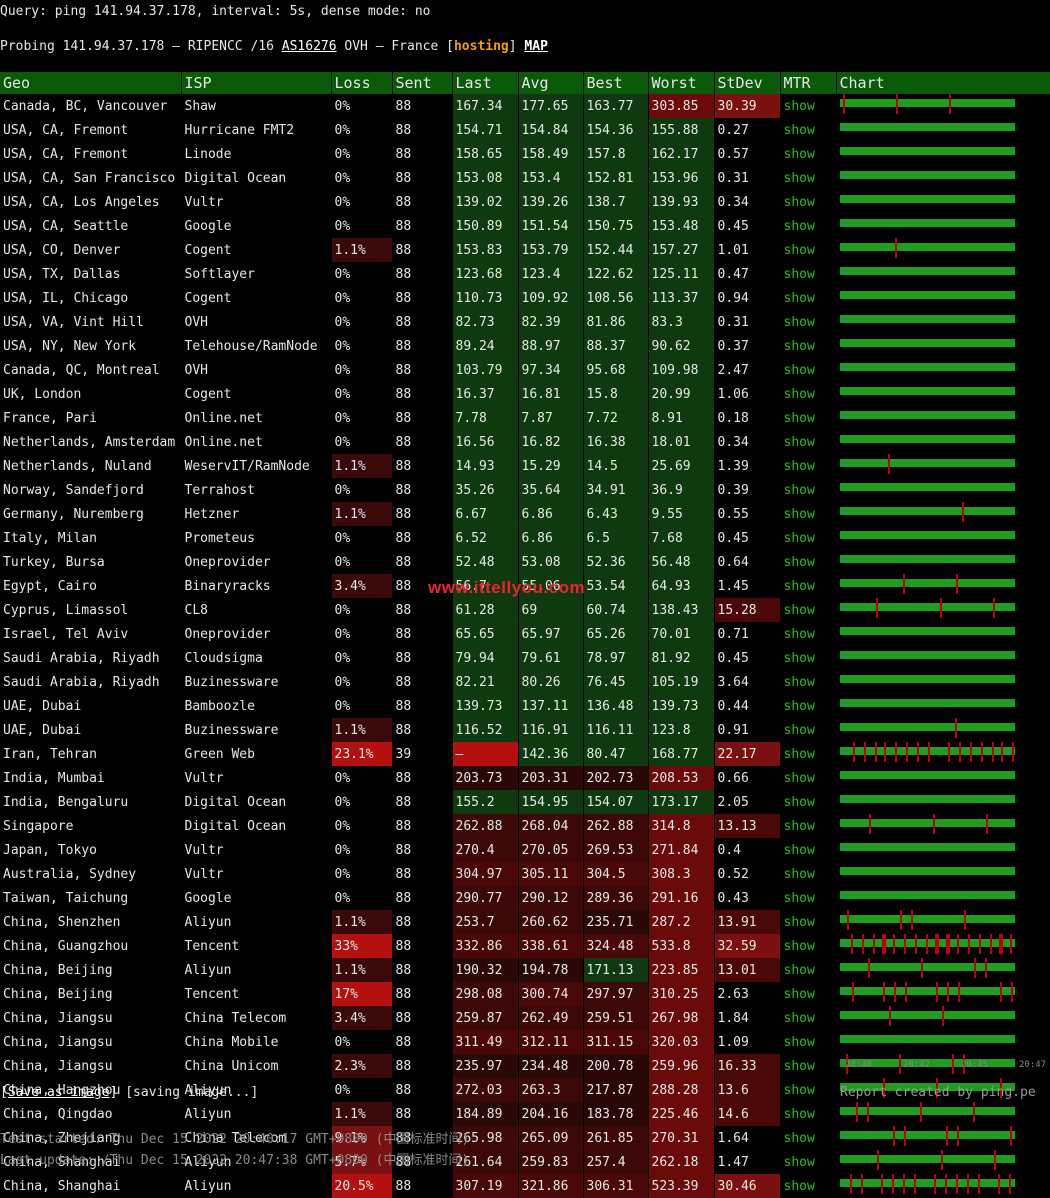 This screenshot has width=1050, height=1198. What do you see at coordinates (551, 1162) in the screenshot?
I see `cell-avg: 259.83` at bounding box center [551, 1162].